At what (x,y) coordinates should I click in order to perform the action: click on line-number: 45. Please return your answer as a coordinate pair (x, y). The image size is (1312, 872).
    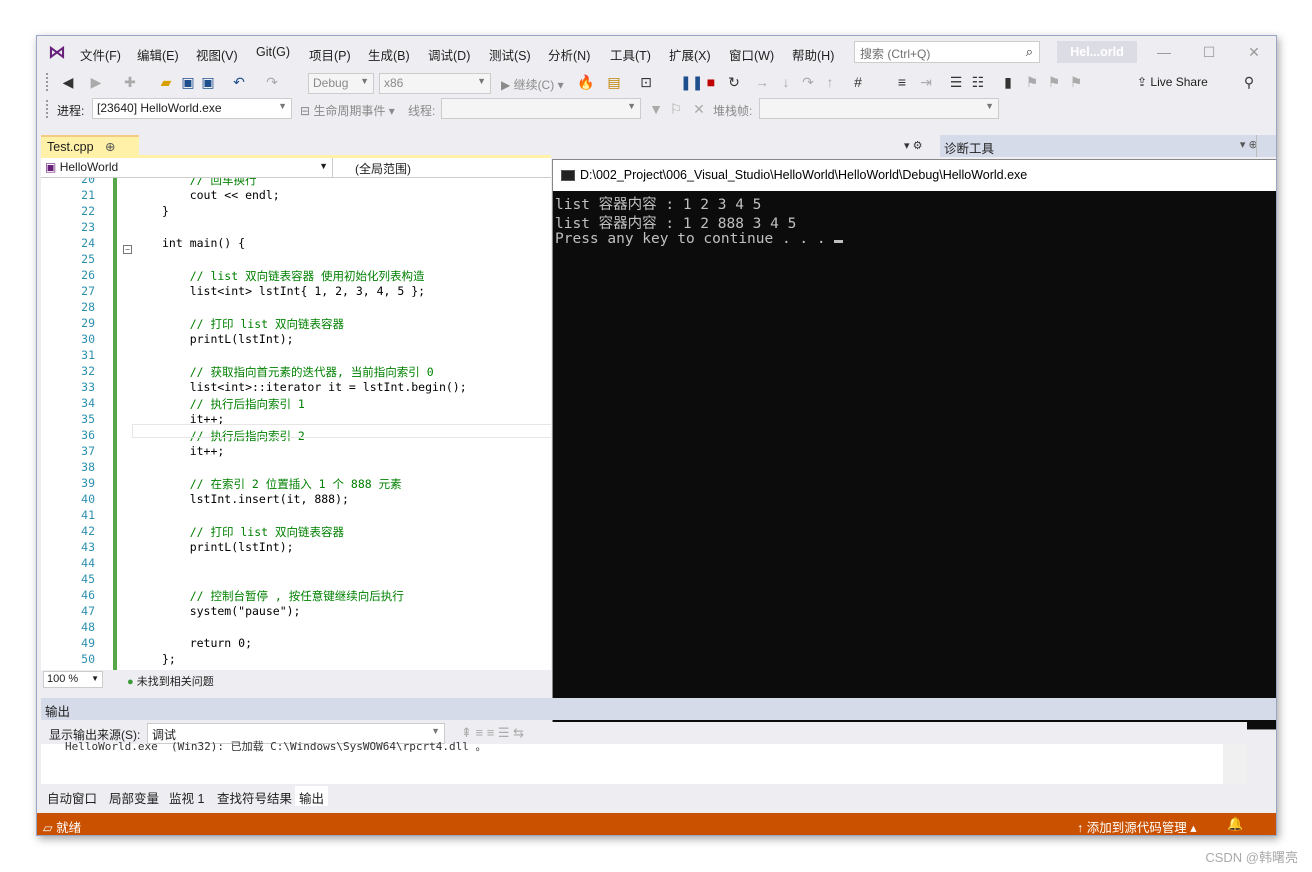
    Looking at the image, I should click on (88, 579).